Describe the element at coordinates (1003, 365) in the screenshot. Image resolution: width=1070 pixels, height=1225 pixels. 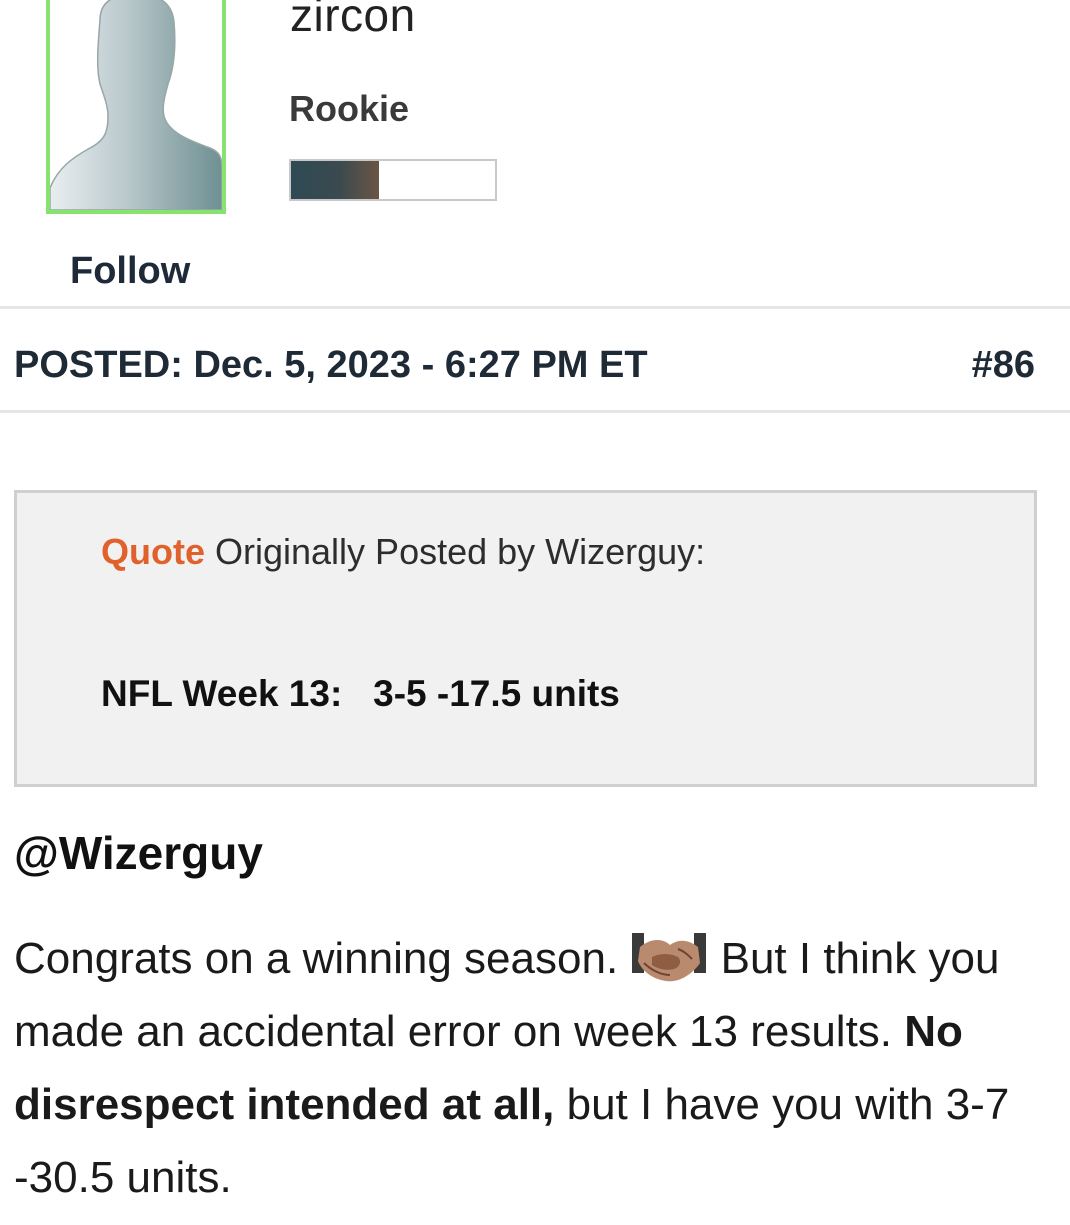
I see `post-number-link: #86` at that location.